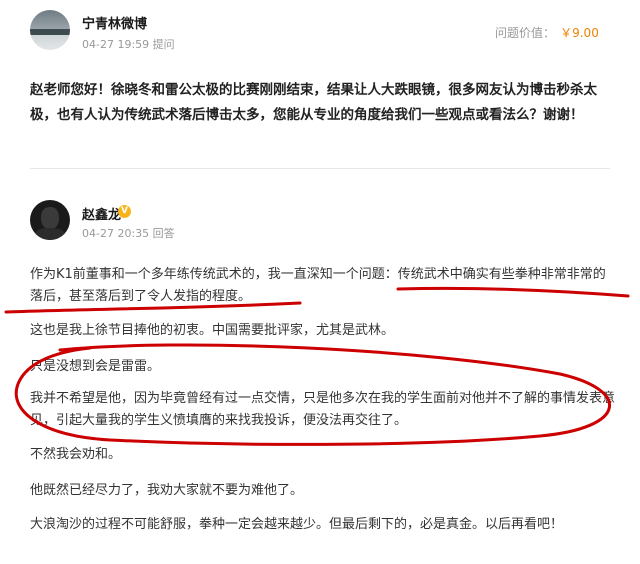 The image size is (640, 564). I want to click on answered-meta: 04-27 20:35 回答, so click(128, 233).